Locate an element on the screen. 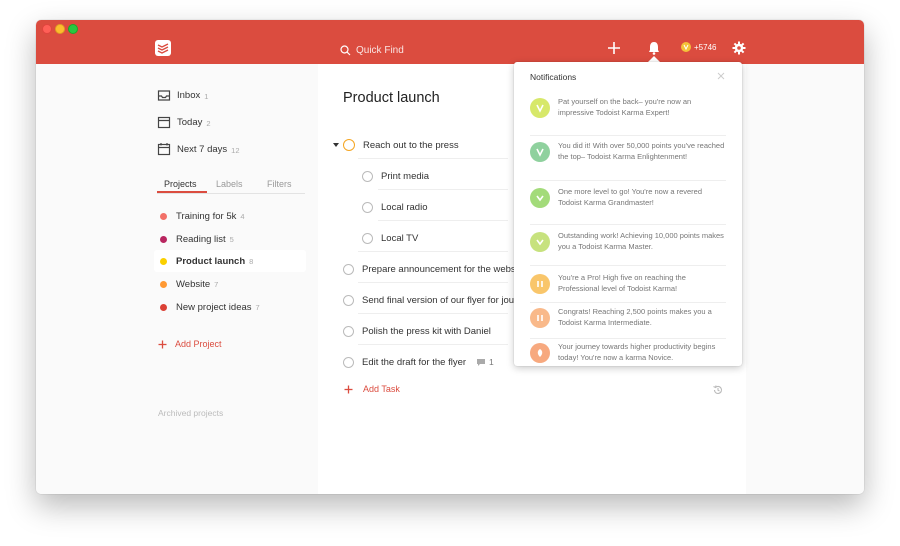 Image resolution: width=900 pixels, height=546 pixels. sidebar-tabs: Projects Labels Filters is located at coordinates (231, 185).